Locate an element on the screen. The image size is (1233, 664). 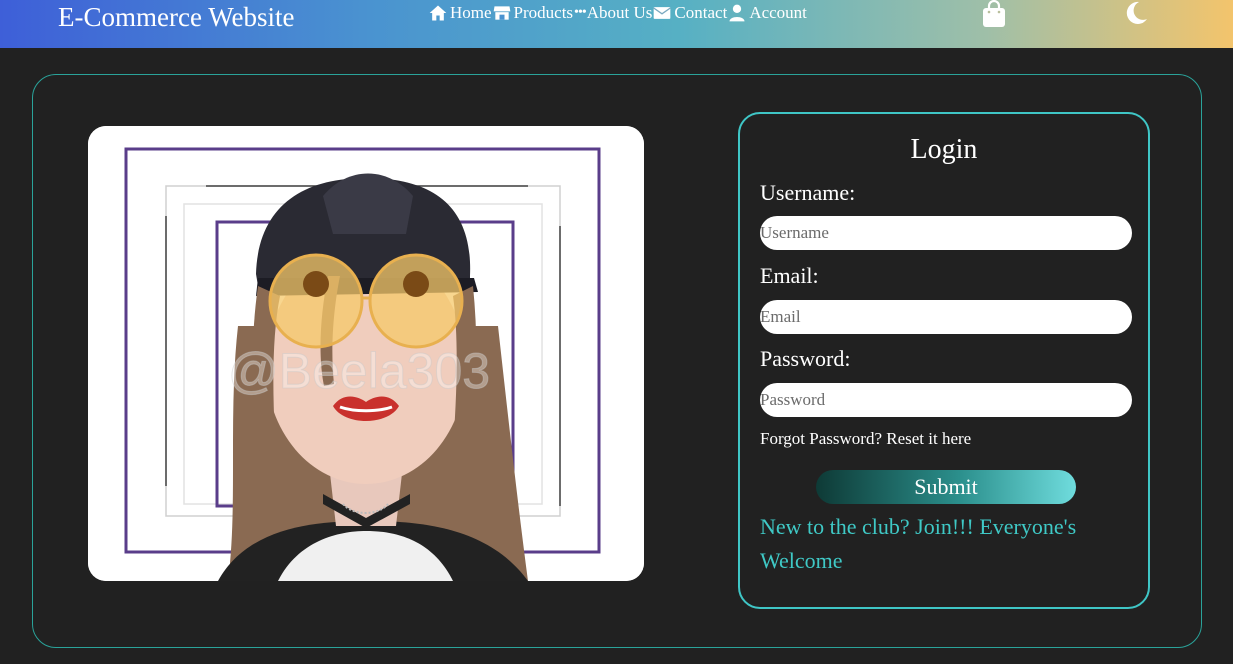
nav-label-products: Products is located at coordinates (543, 12).